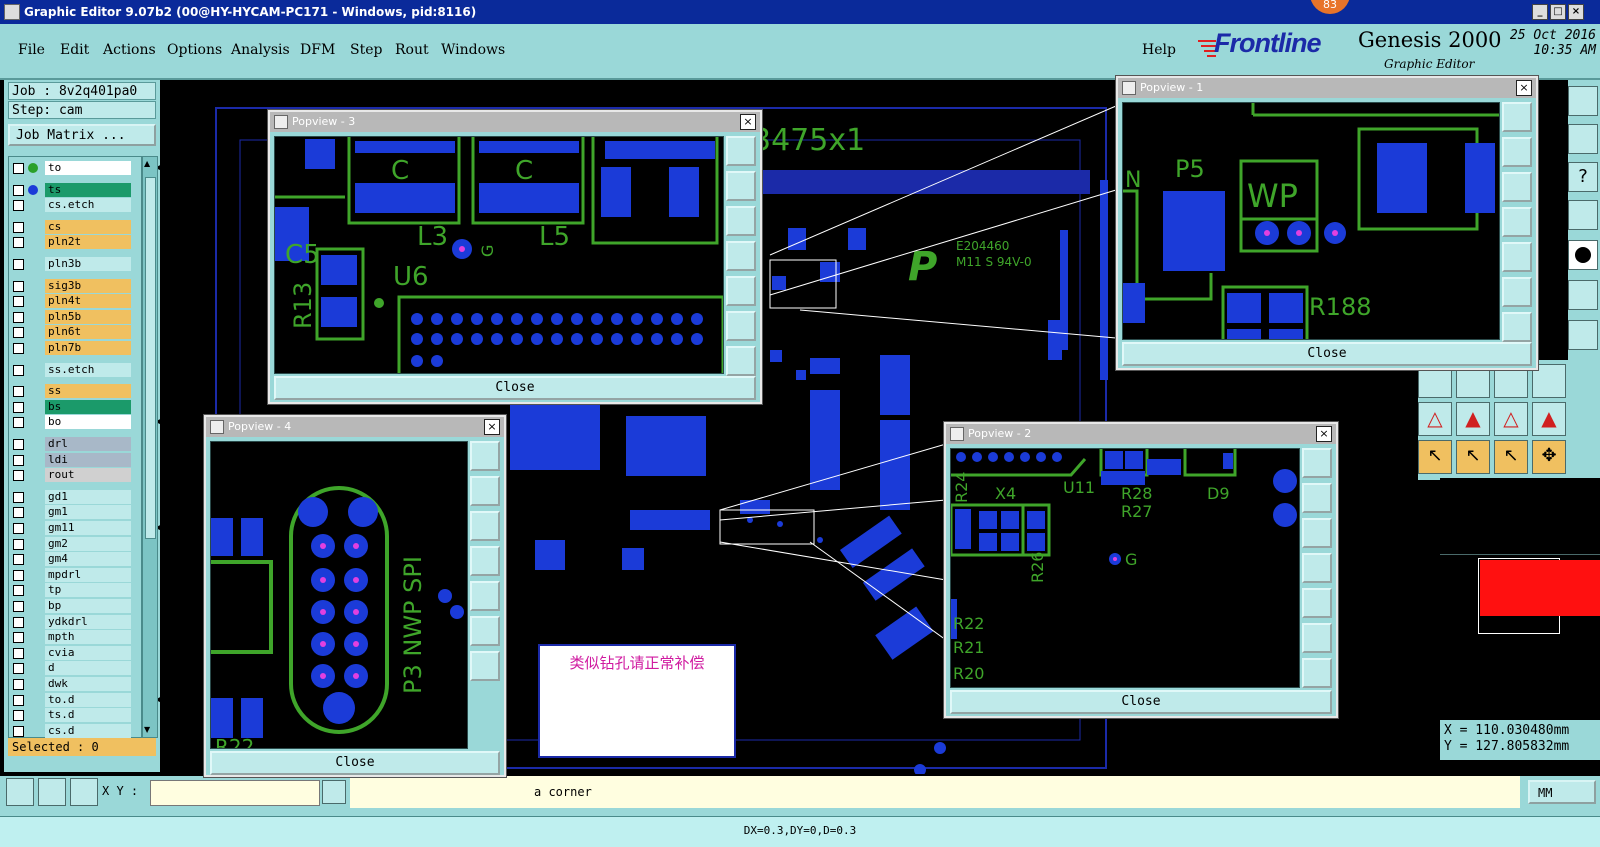  I want to click on menu-options: Options, so click(194, 50).